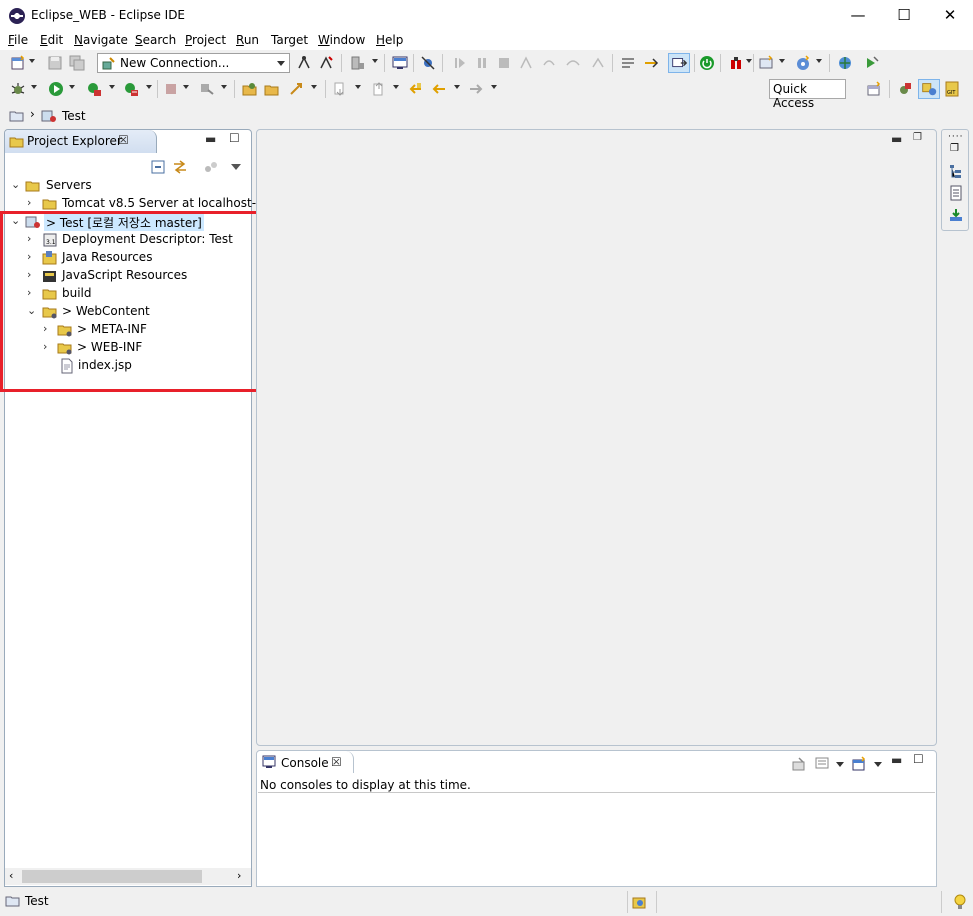 The height and width of the screenshot is (916, 973). What do you see at coordinates (640, 902) in the screenshot?
I see `git-staging-icon` at bounding box center [640, 902].